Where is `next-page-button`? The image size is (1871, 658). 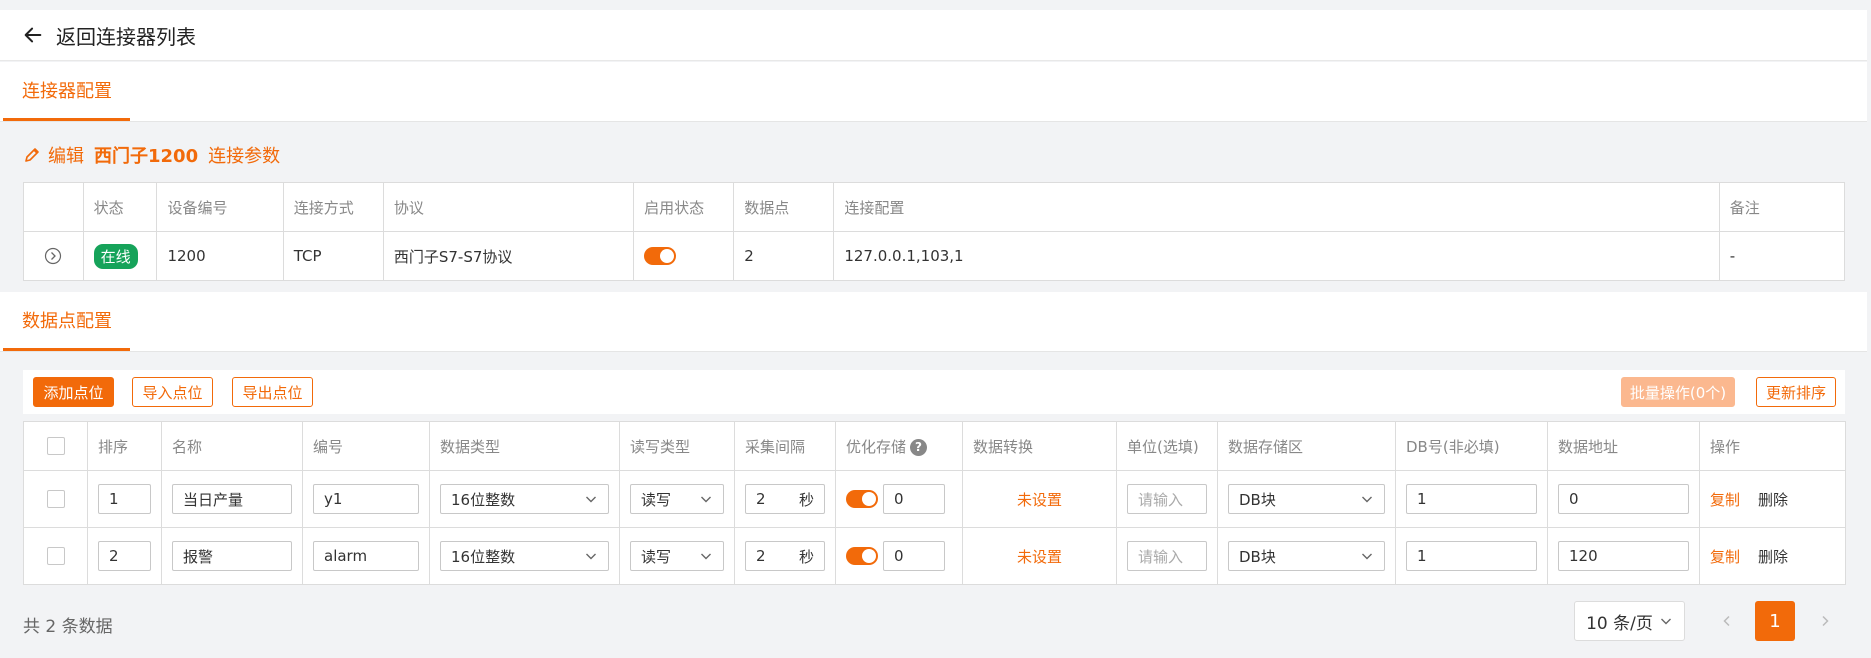 next-page-button is located at coordinates (1825, 621).